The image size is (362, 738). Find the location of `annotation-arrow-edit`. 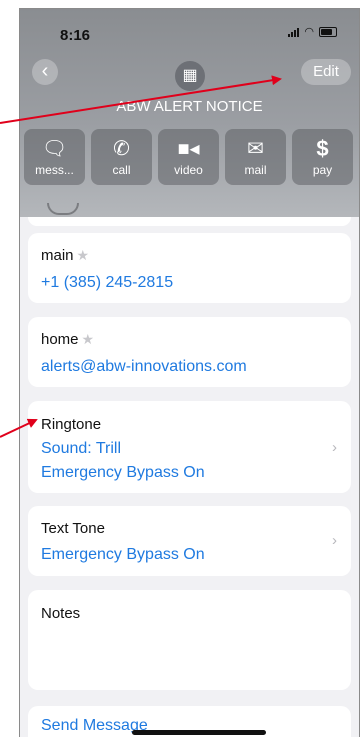

annotation-arrow-edit is located at coordinates (141, 99).